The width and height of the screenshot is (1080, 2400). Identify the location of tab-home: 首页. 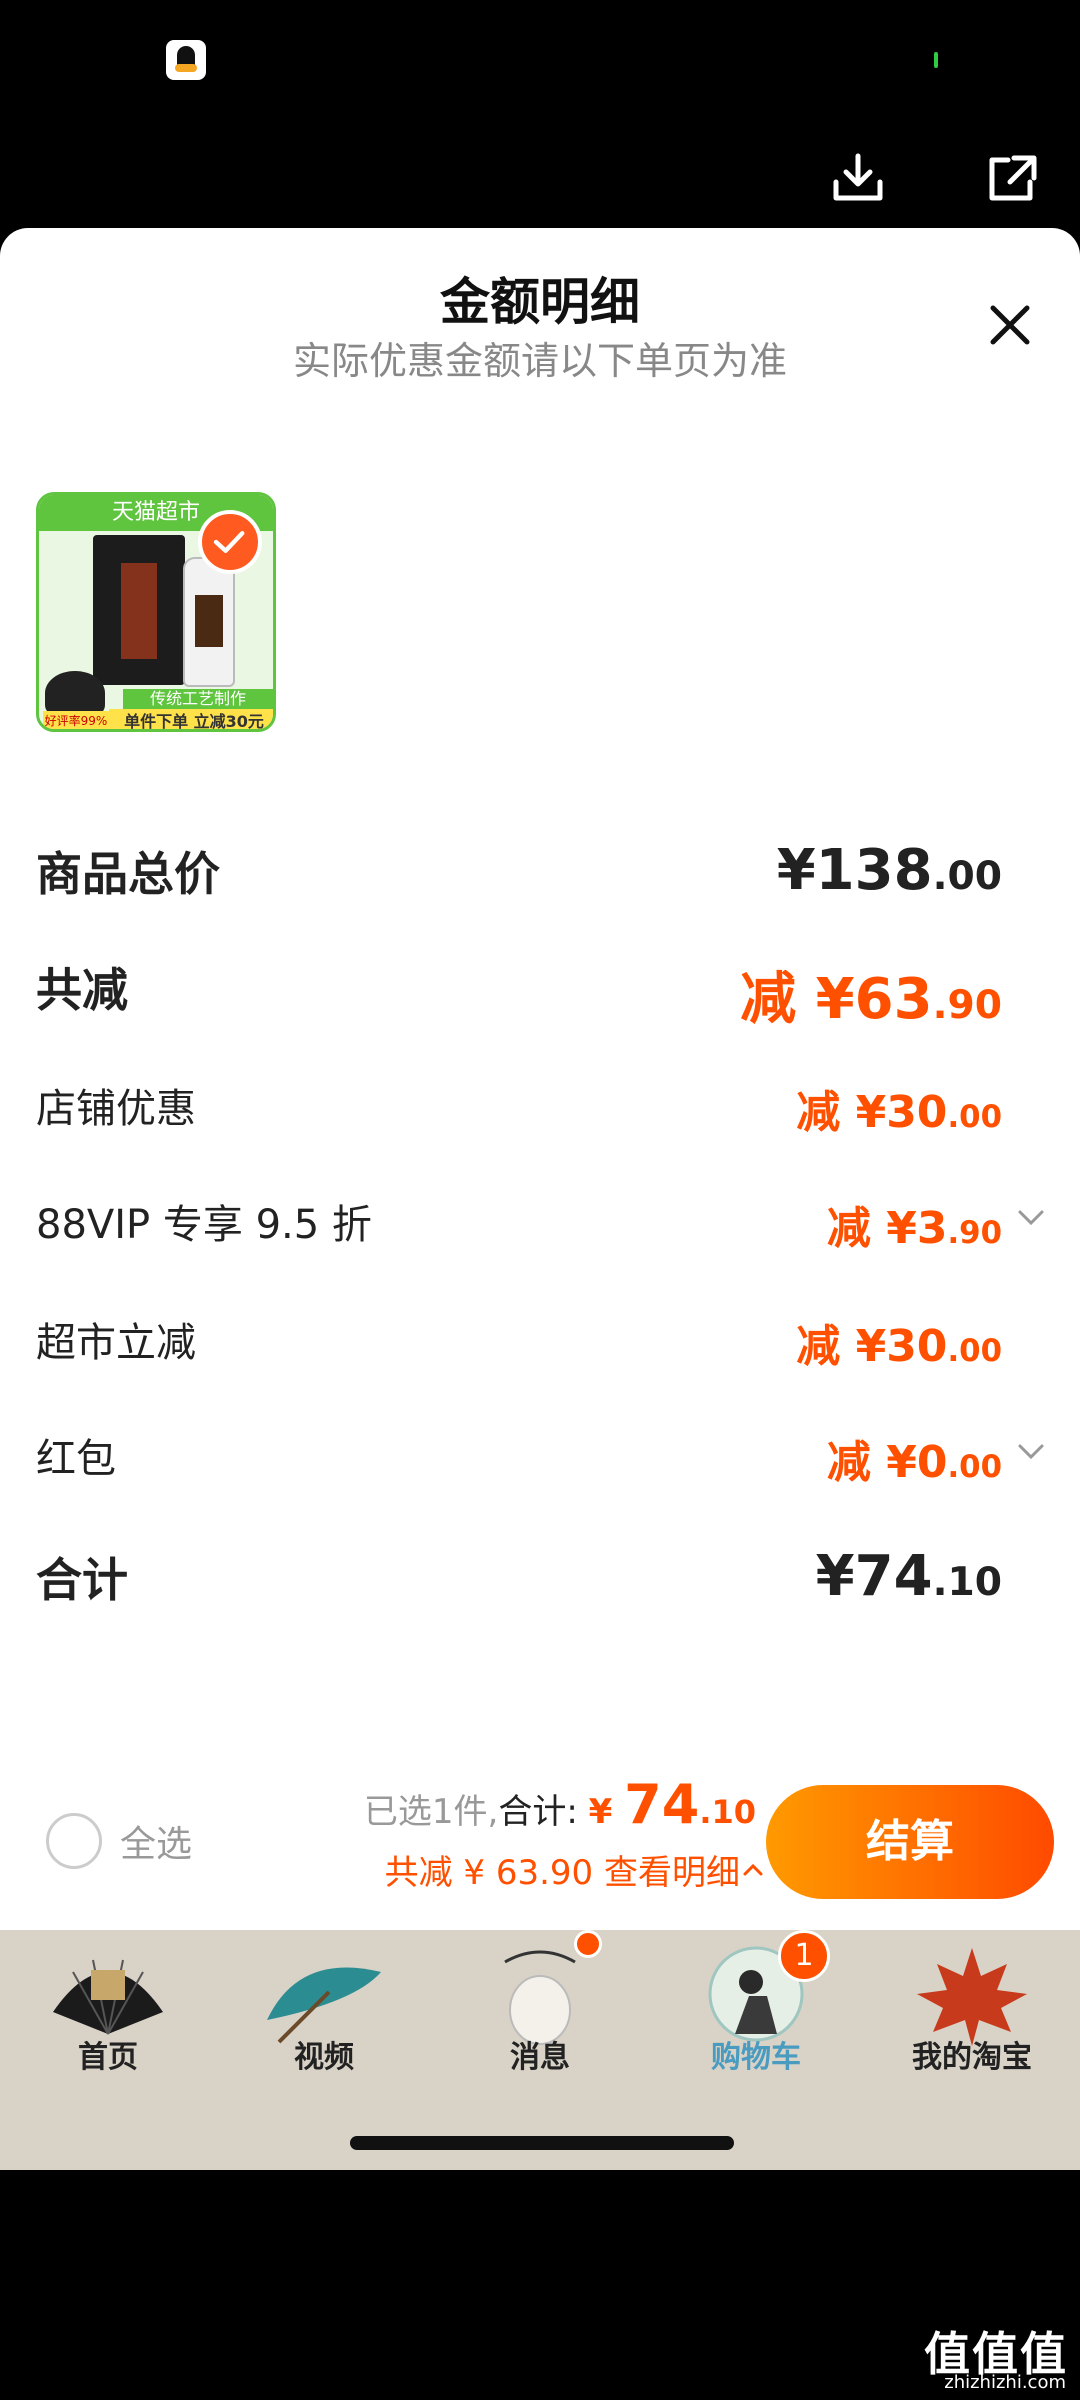
(108, 2030).